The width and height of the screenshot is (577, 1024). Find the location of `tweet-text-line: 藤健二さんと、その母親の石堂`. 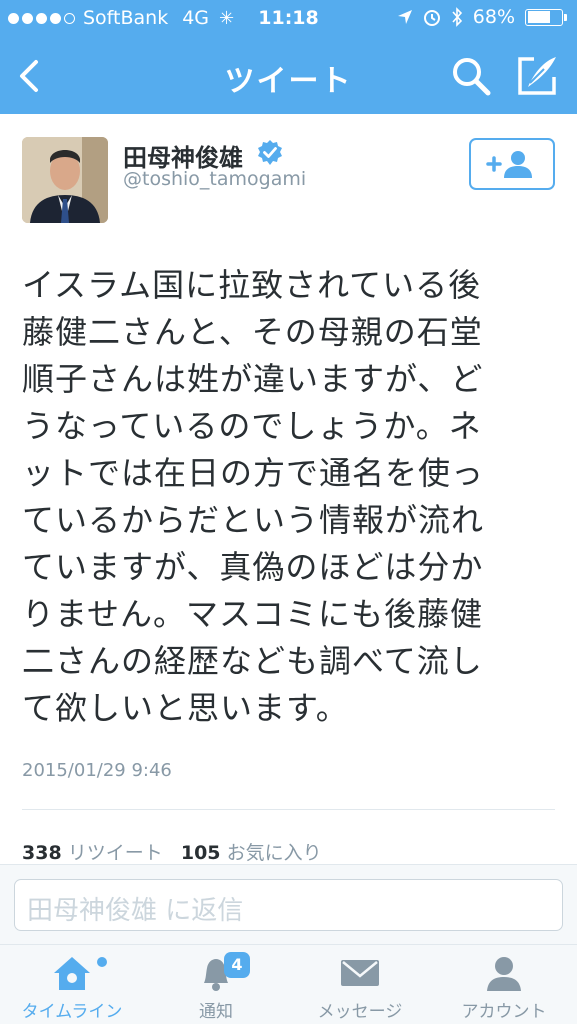

tweet-text-line: 藤健二さんと、その母親の石堂 is located at coordinates (252, 332).